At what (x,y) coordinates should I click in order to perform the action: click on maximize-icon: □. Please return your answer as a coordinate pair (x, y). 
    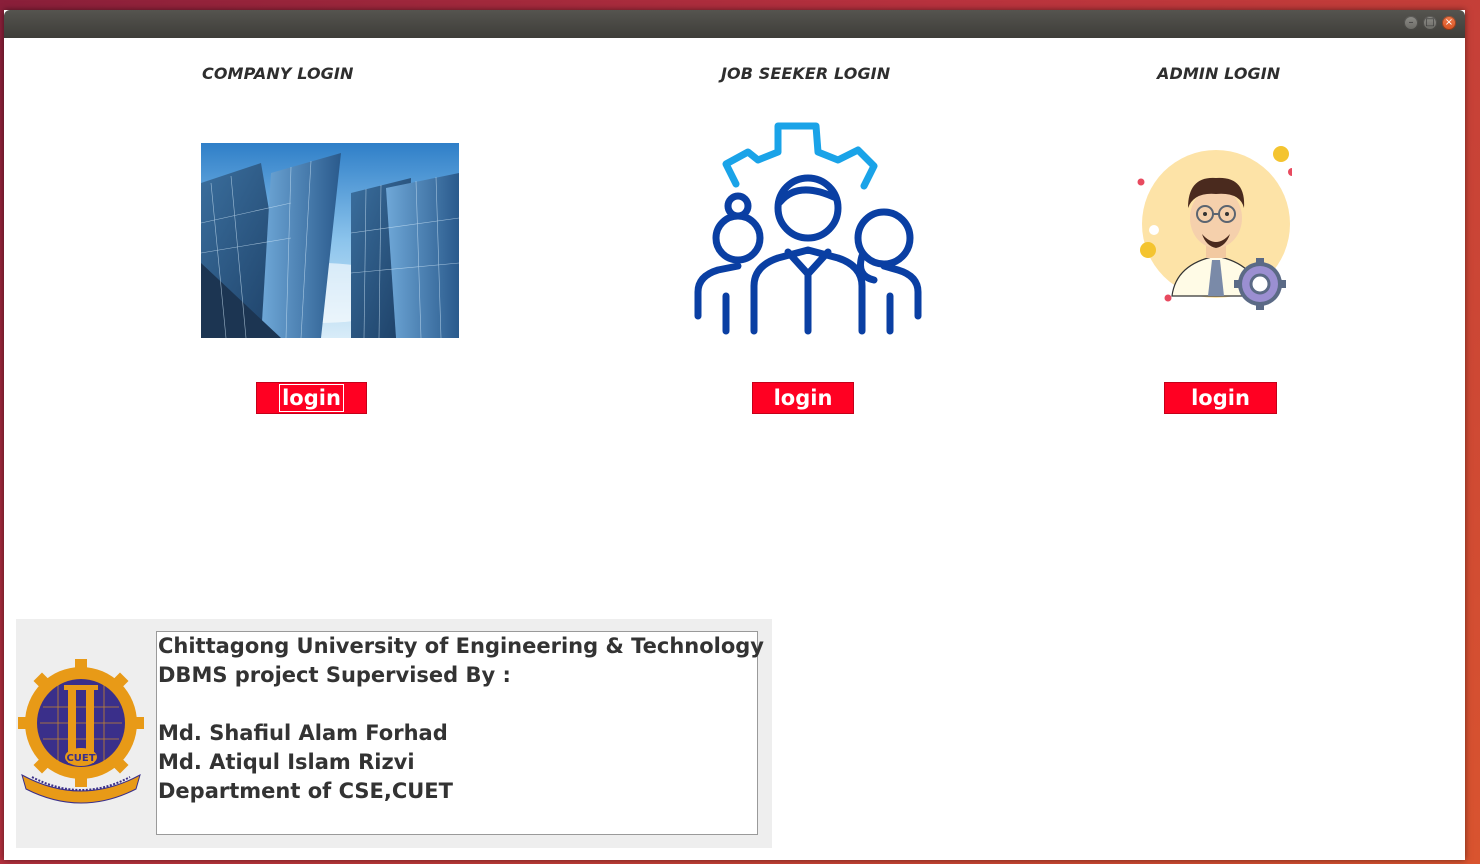
    Looking at the image, I should click on (1430, 23).